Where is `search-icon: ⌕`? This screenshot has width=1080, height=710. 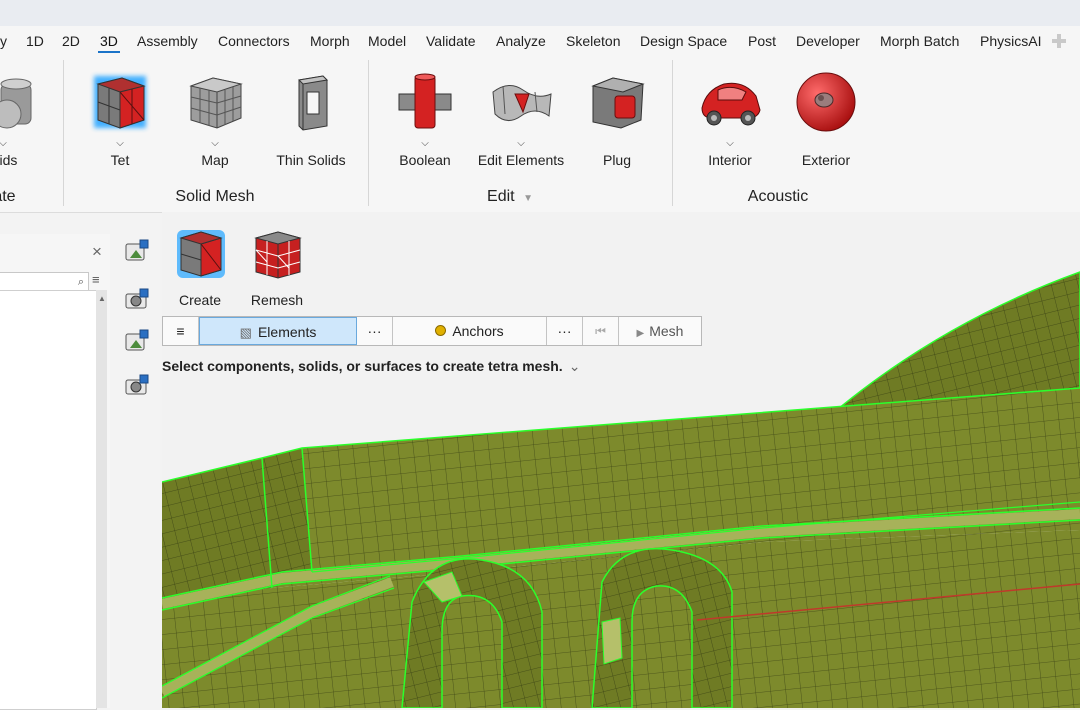
search-icon: ⌕ is located at coordinates (81, 282).